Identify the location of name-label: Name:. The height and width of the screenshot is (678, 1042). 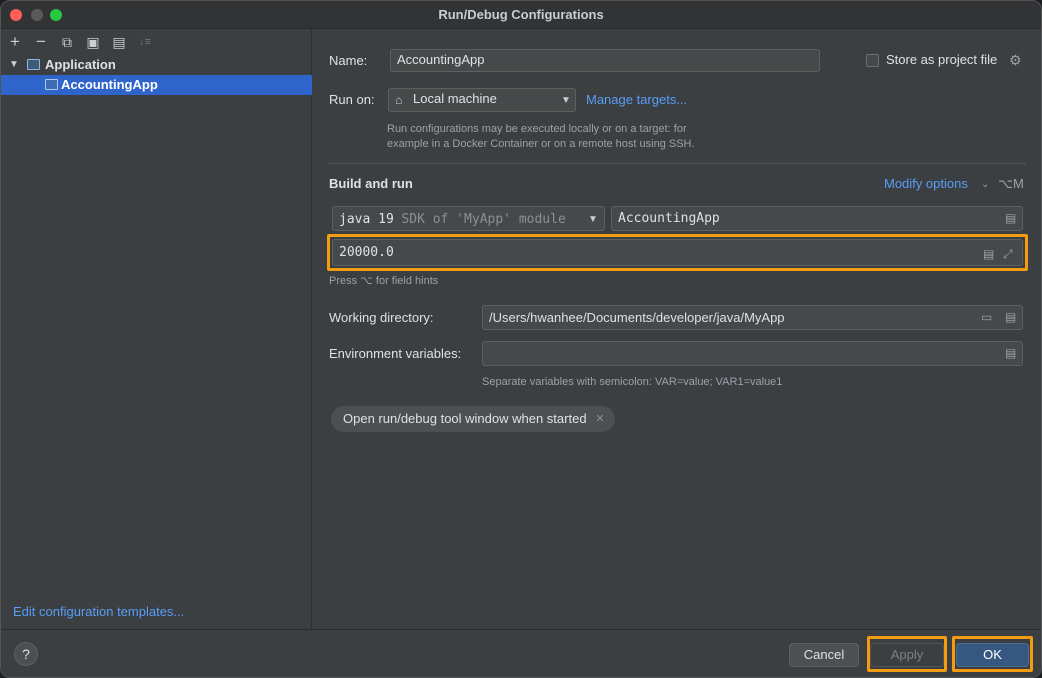
(348, 60).